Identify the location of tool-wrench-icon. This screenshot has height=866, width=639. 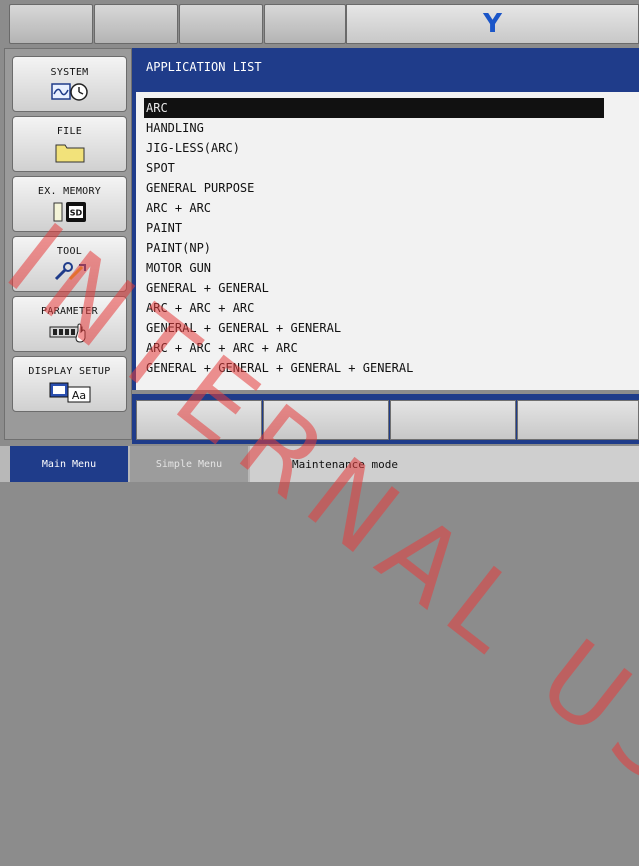
(70, 272).